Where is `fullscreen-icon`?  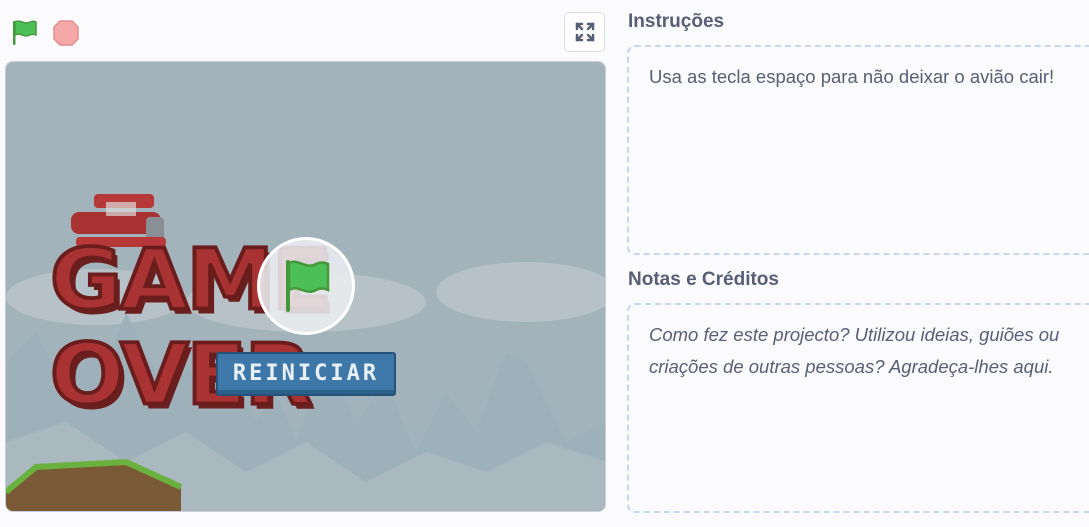 fullscreen-icon is located at coordinates (584, 32).